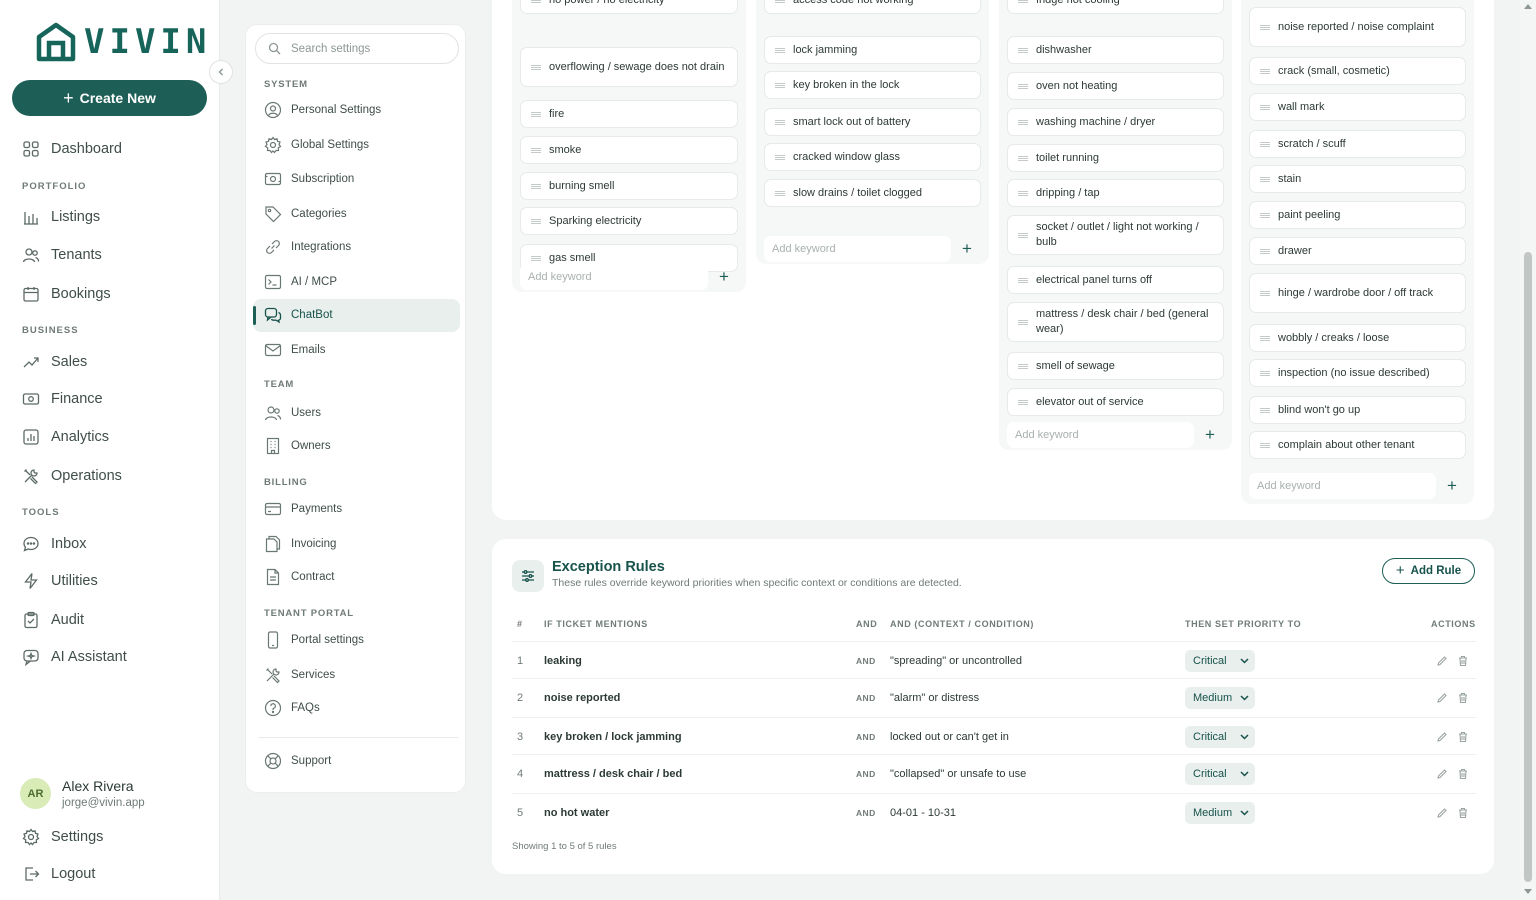 Image resolution: width=1536 pixels, height=900 pixels. Describe the element at coordinates (62, 399) in the screenshot. I see `nav-finance: Finance` at that location.